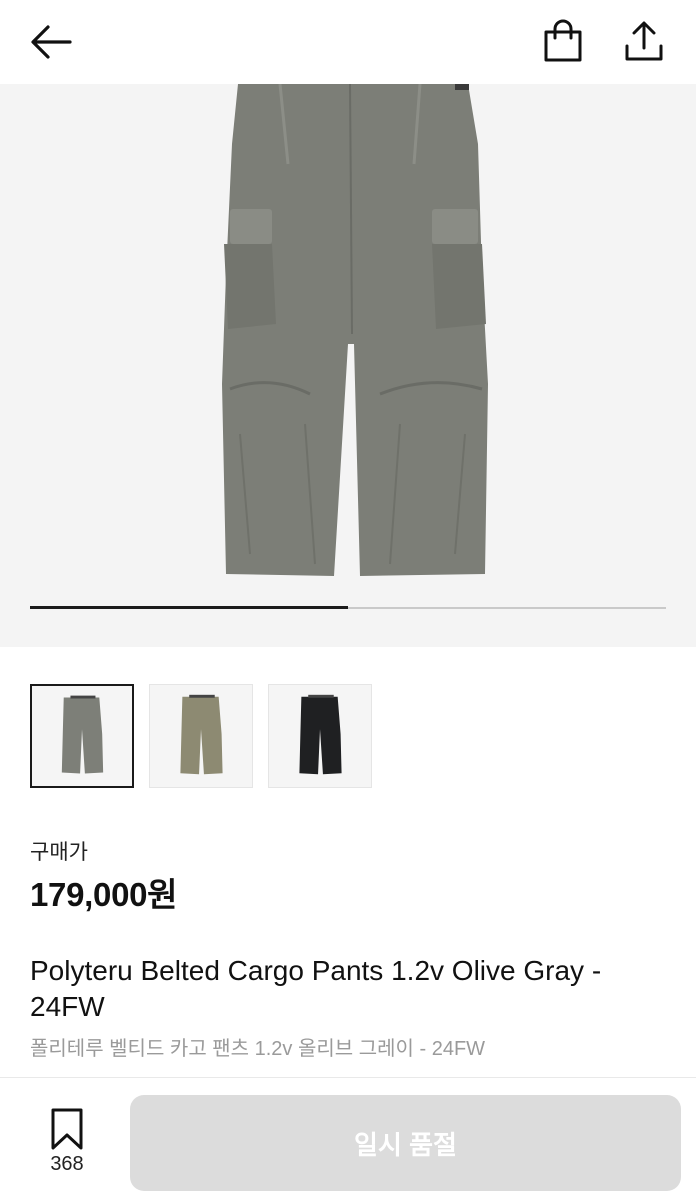  What do you see at coordinates (258, 1049) in the screenshot?
I see `product-name-ko: 폴리테루 벨티드 카고 팬츠 1.2v 올리브 그레이 - 24FW` at bounding box center [258, 1049].